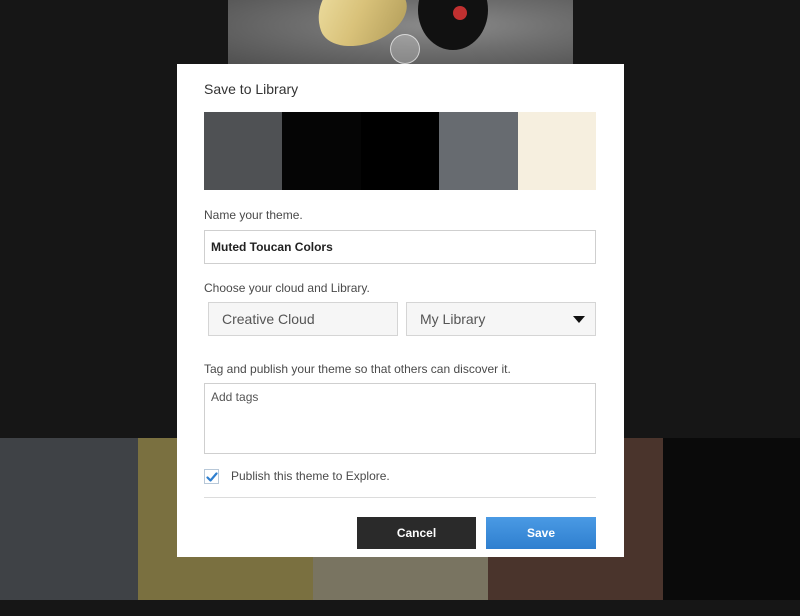 The width and height of the screenshot is (800, 616). I want to click on publish-row: Publish this theme to Explore., so click(297, 476).